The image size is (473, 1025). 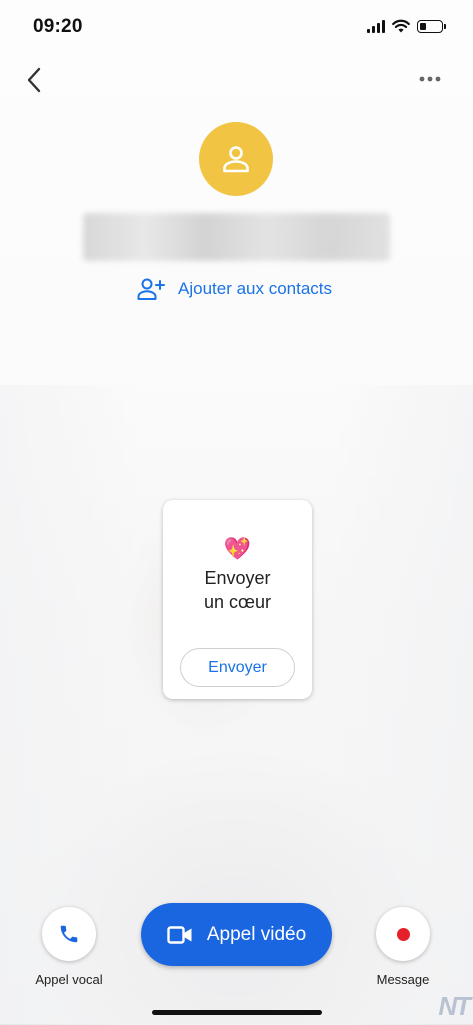 What do you see at coordinates (454, 1006) in the screenshot?
I see `watermark-logo: NT` at bounding box center [454, 1006].